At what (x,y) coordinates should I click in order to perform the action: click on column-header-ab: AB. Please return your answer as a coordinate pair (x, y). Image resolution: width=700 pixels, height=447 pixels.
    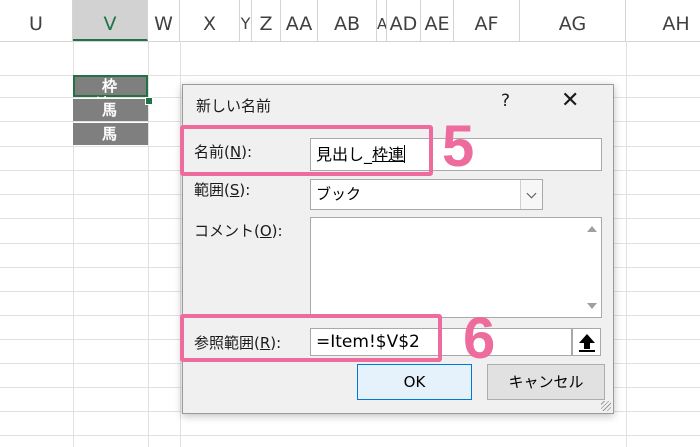
    Looking at the image, I should click on (347, 20).